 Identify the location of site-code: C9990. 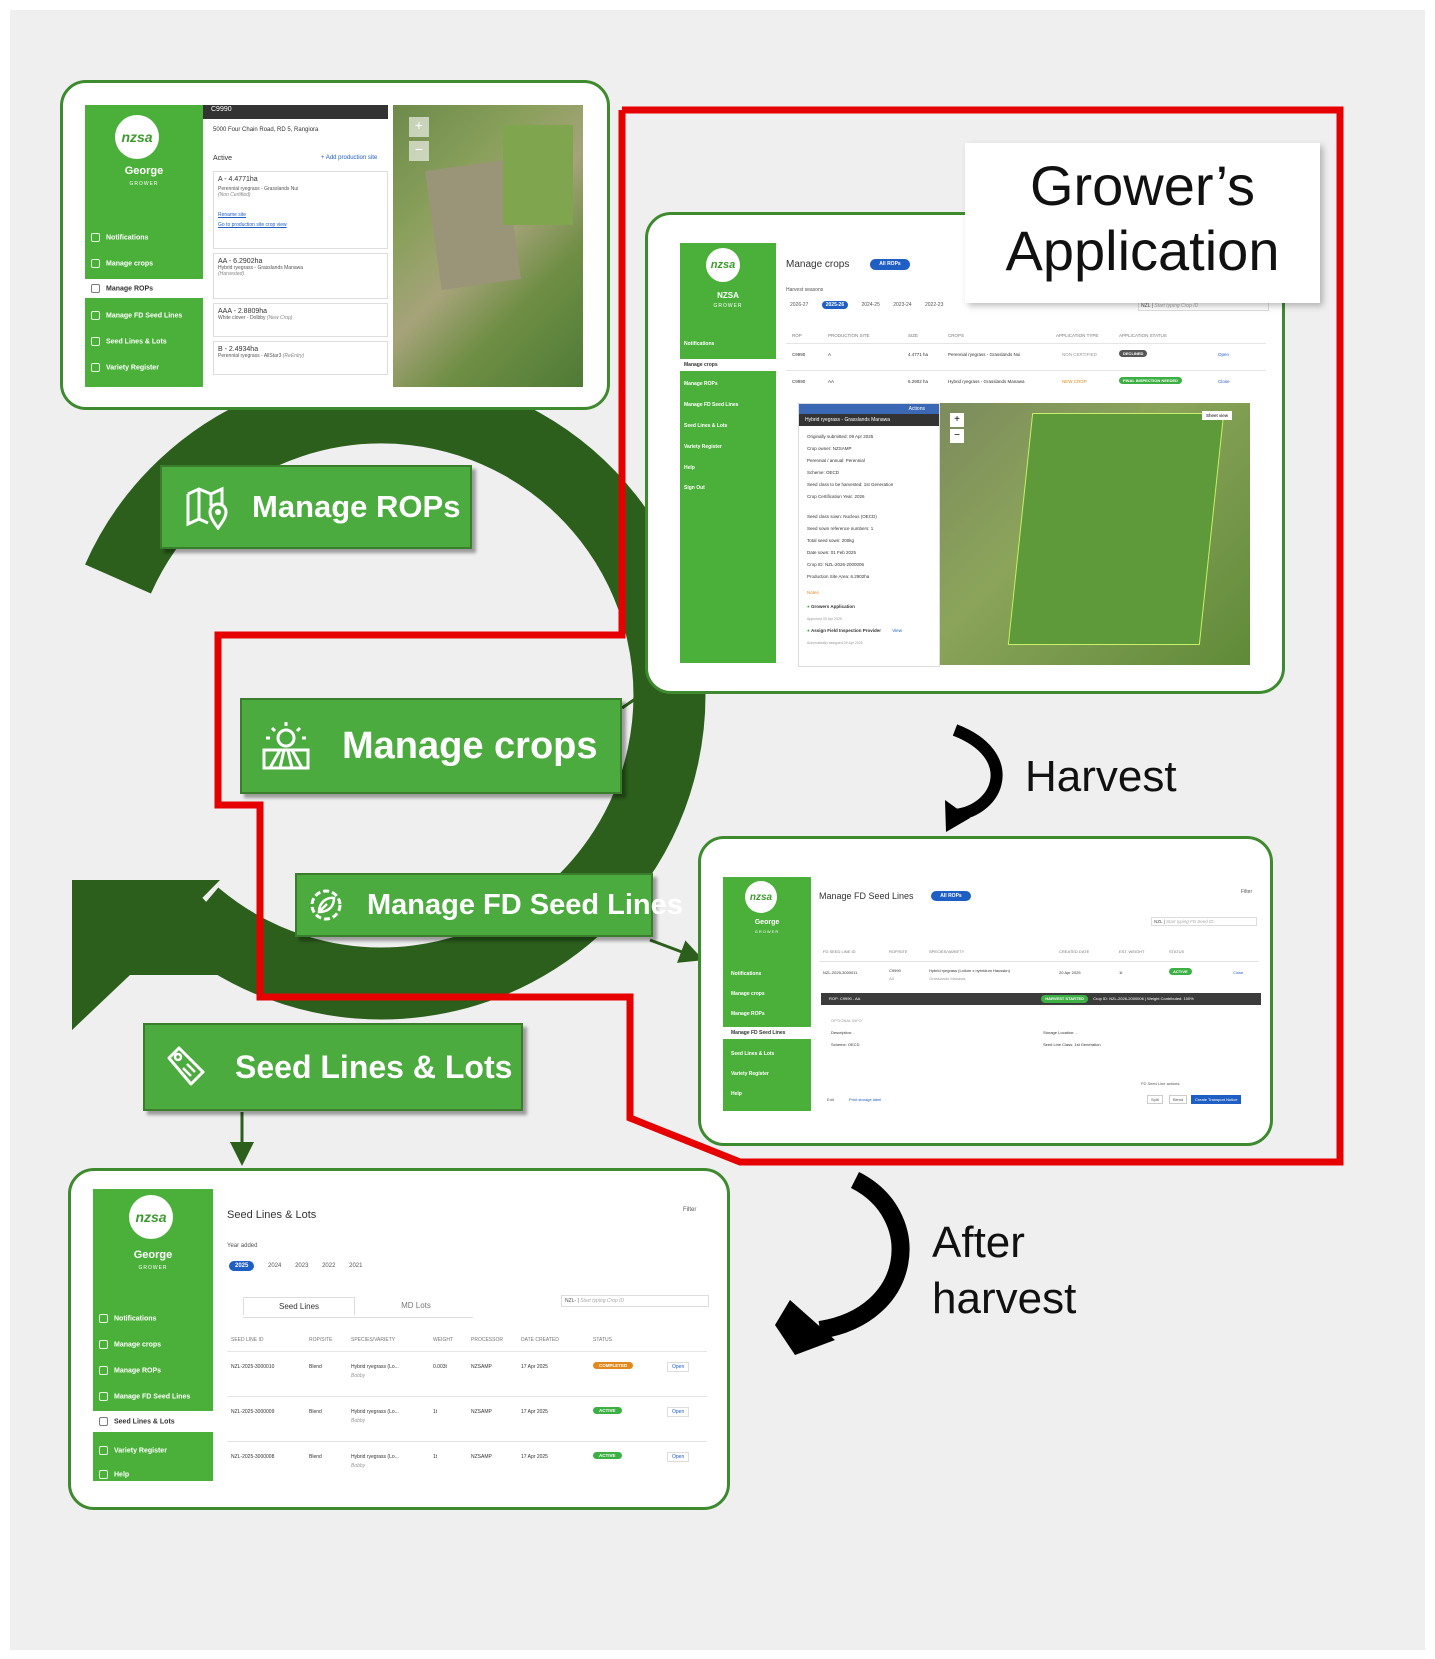
(221, 109).